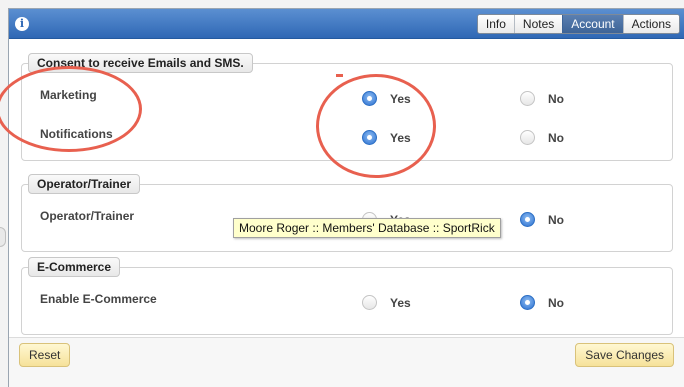 The image size is (684, 387). Describe the element at coordinates (527, 302) in the screenshot. I see `ecommerce-no-radio` at that location.